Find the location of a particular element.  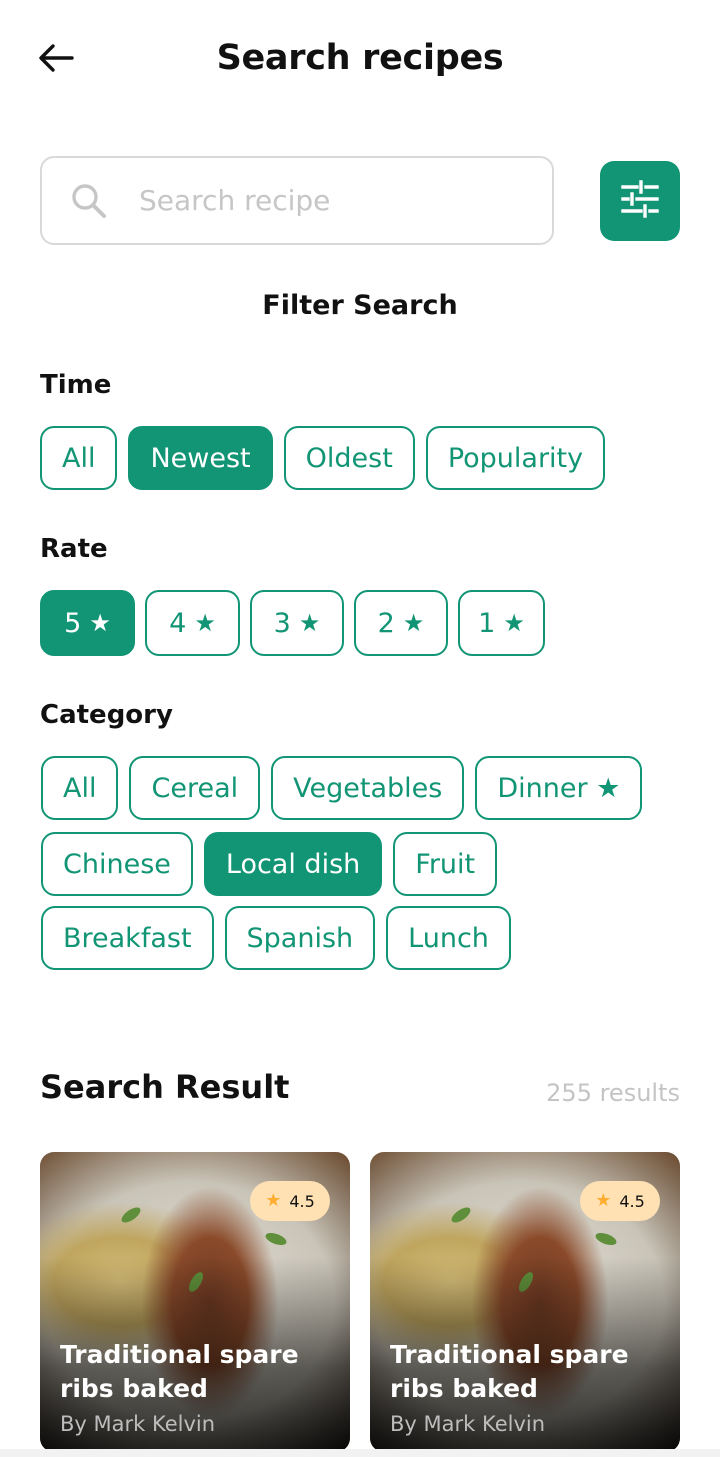

category-chip-cereal: Cereal is located at coordinates (195, 788).